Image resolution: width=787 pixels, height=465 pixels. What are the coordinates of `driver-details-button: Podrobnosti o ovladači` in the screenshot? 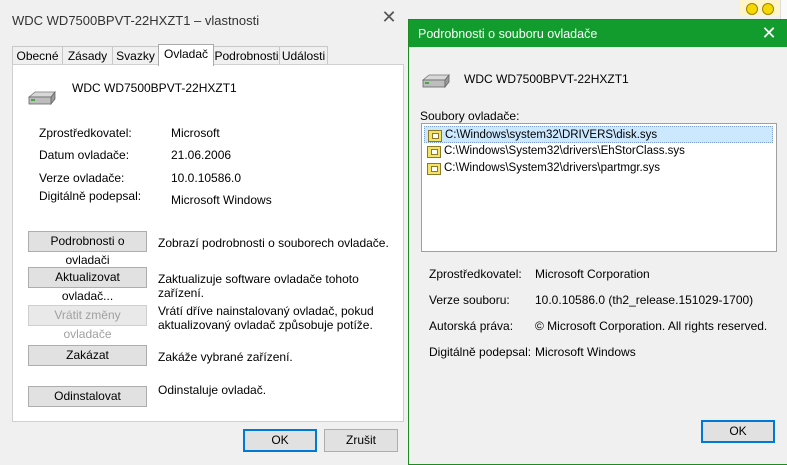 It's located at (87, 249).